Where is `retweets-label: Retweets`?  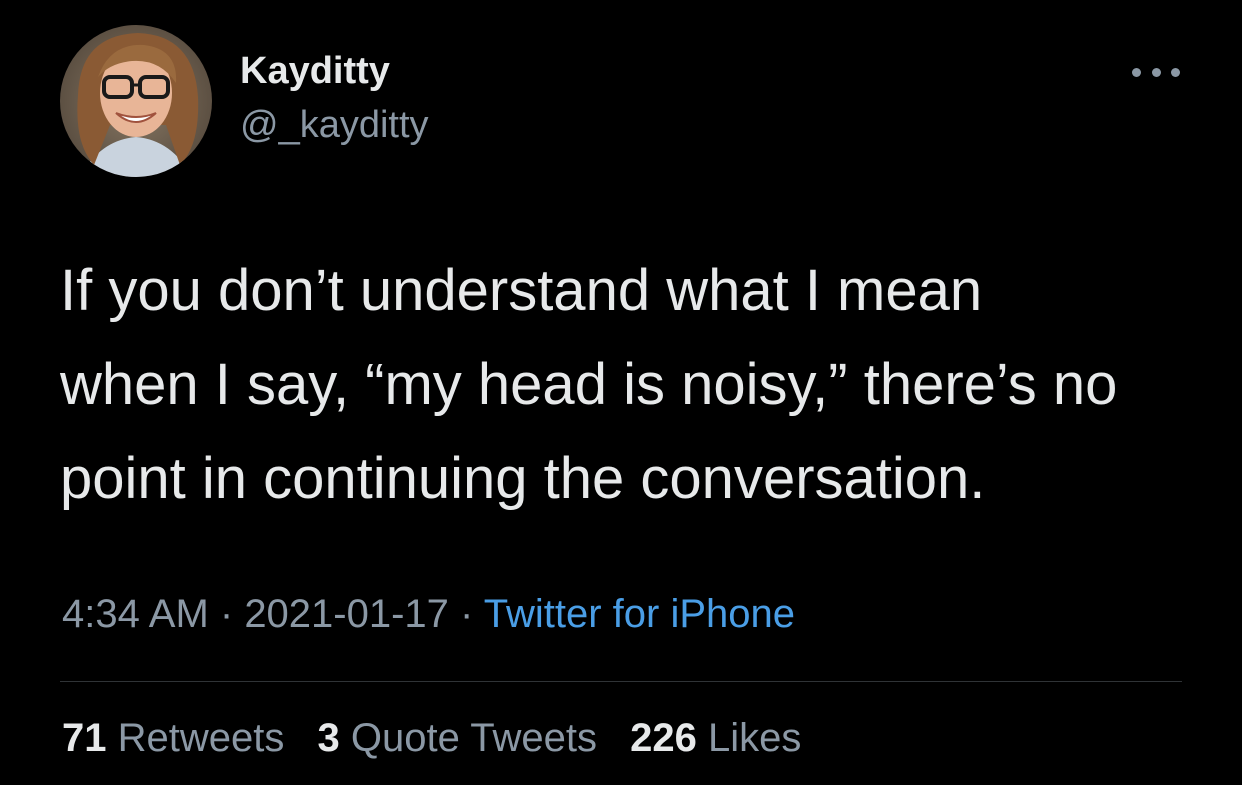
retweets-label: Retweets is located at coordinates (201, 738).